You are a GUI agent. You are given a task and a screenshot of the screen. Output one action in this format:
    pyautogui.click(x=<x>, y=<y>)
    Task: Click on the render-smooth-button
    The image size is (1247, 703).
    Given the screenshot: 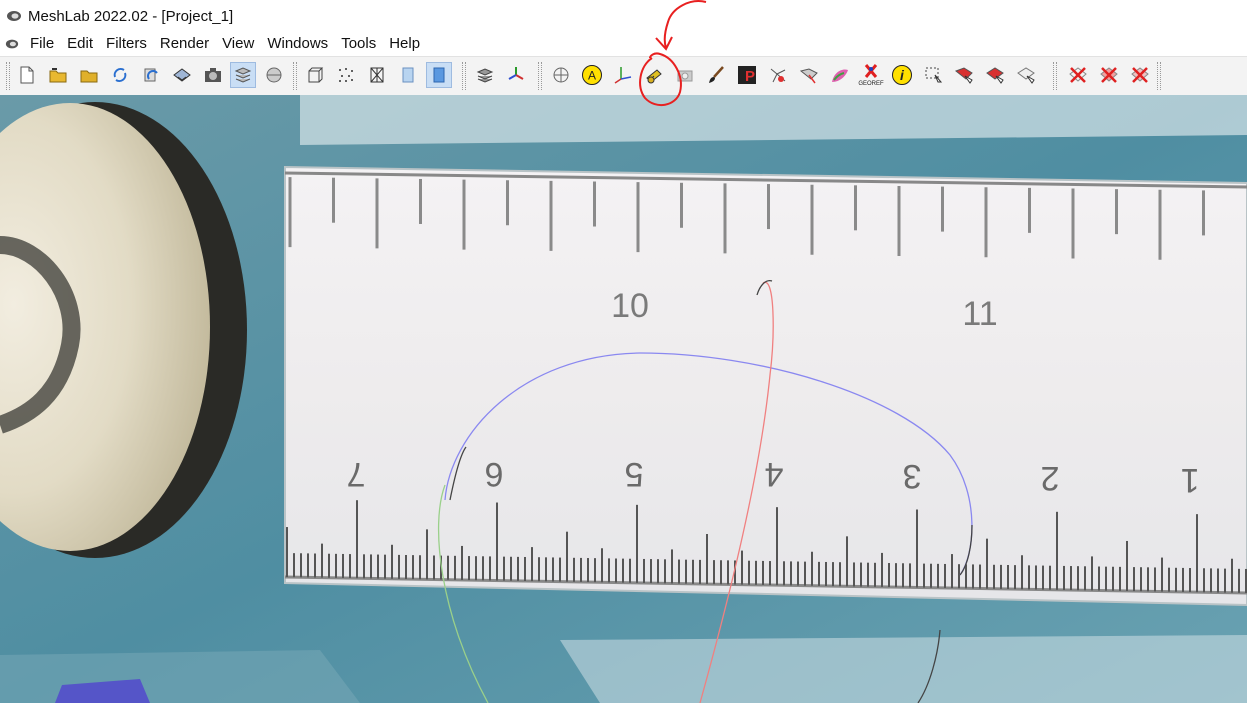 What is the action you would take?
    pyautogui.click(x=439, y=75)
    